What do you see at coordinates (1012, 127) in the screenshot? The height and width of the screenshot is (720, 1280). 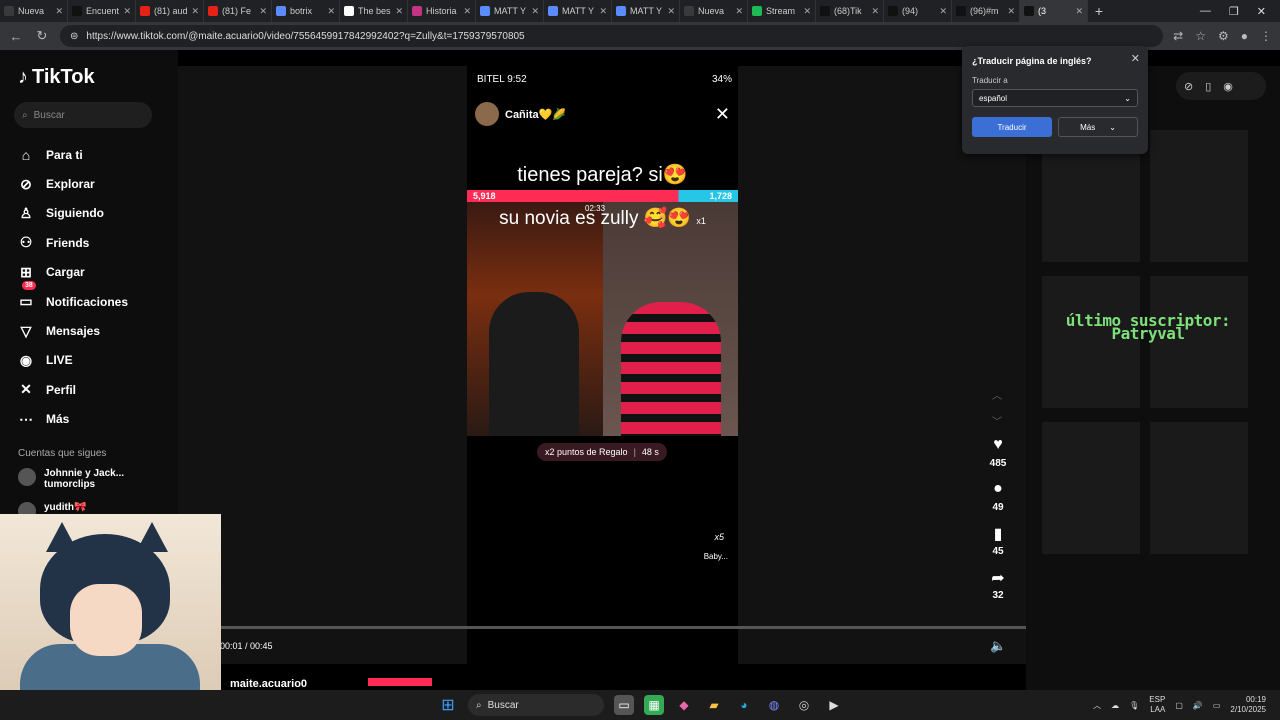 I see `translate-button: Traducir` at bounding box center [1012, 127].